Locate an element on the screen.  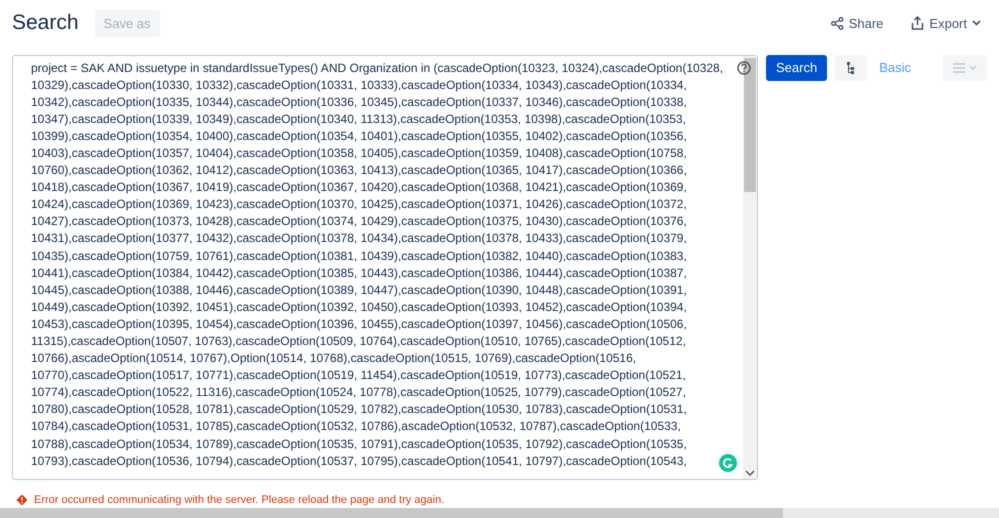
query-line: 10793),cascadeOption(10536, 10794),cascadeOption(10537, 10795),cascadeOption(10541, 10797),cascadeOption(10543, is located at coordinates (359, 461).